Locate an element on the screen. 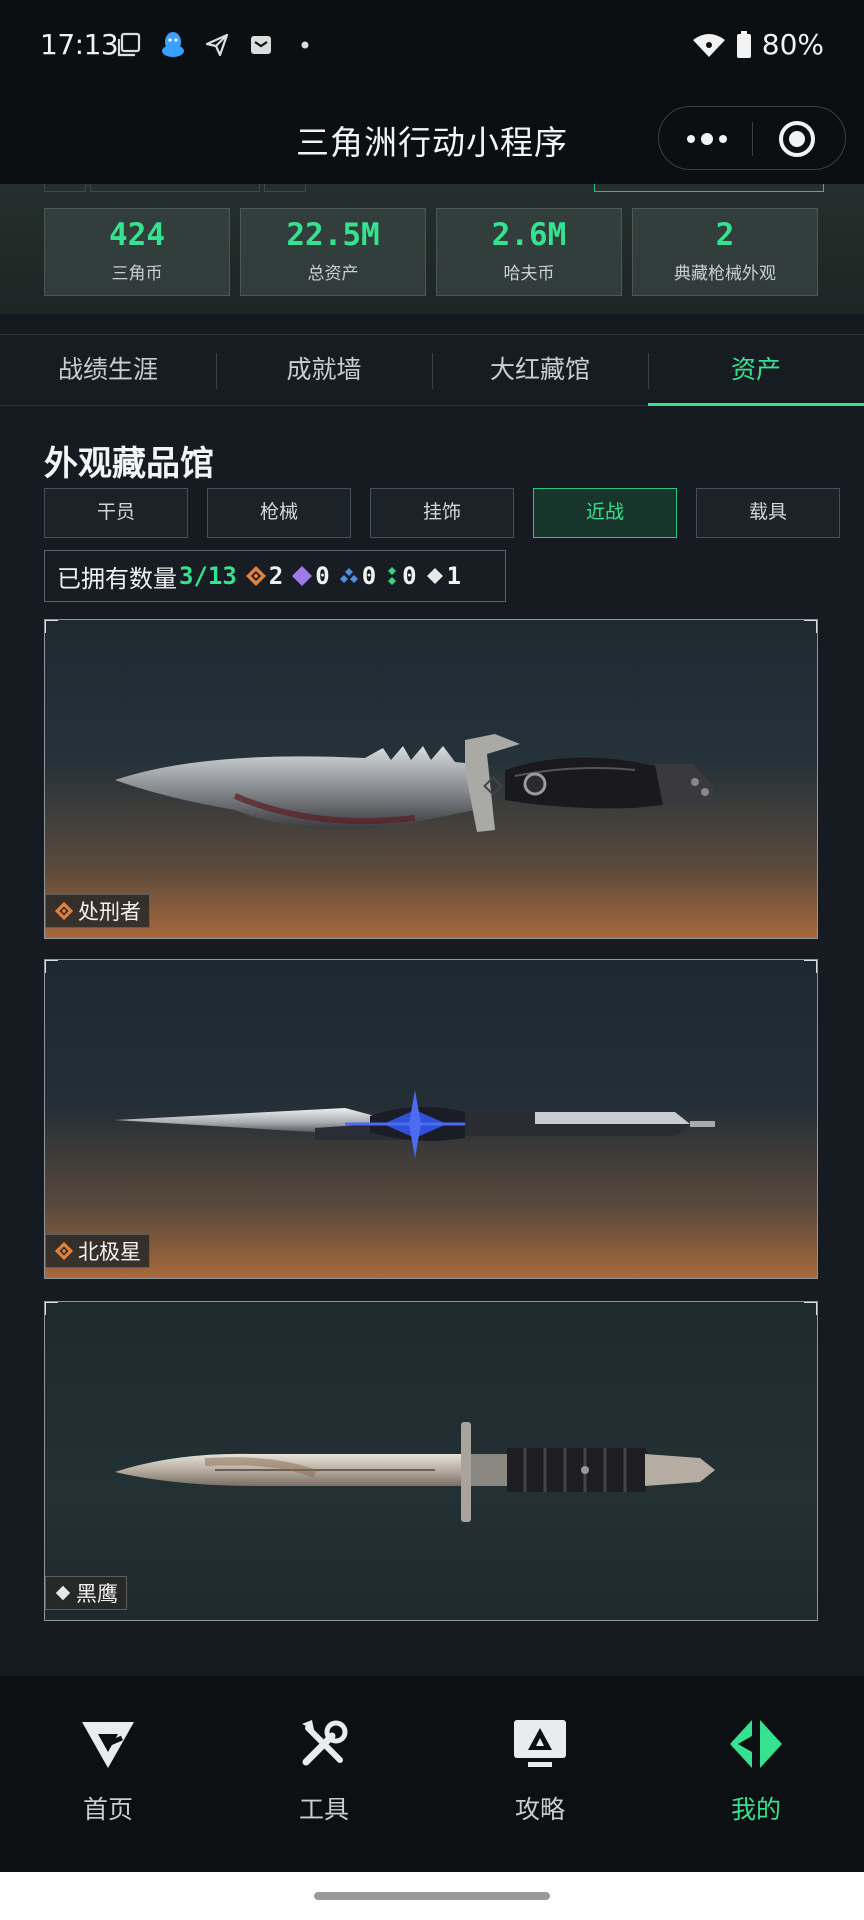 The height and width of the screenshot is (1920, 864). item-name-tag: 处刑者 is located at coordinates (97, 911).